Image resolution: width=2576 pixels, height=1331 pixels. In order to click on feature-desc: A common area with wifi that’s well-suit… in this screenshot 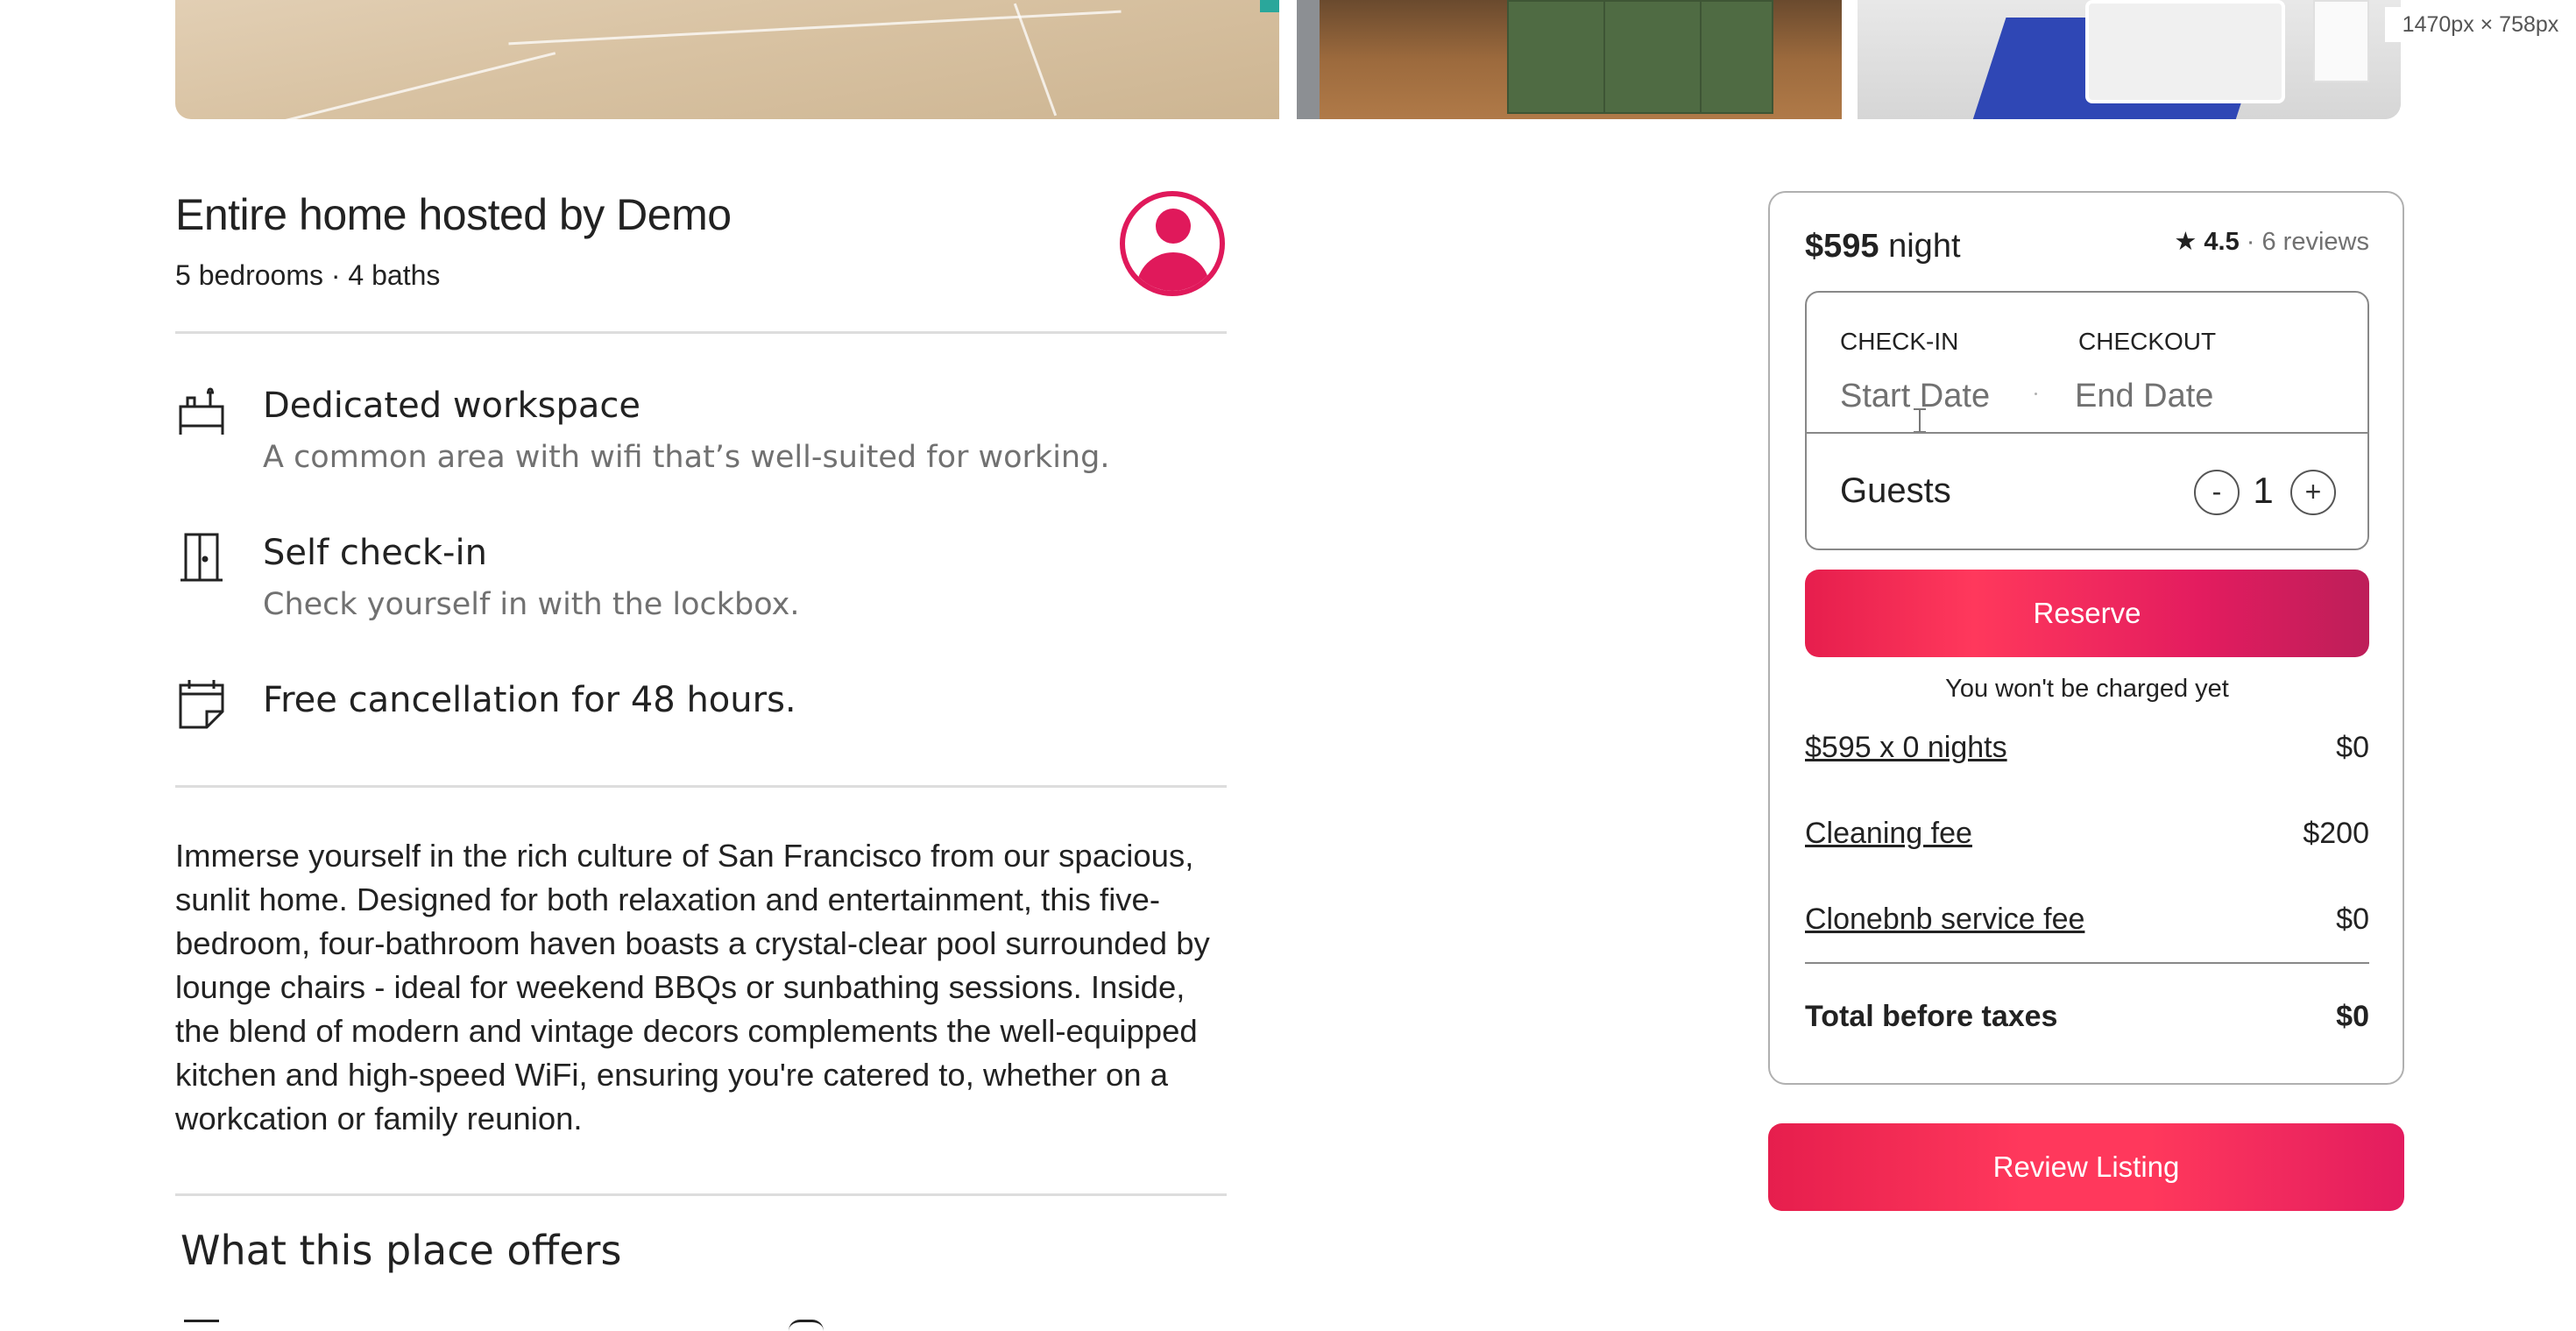, I will do `click(686, 457)`.